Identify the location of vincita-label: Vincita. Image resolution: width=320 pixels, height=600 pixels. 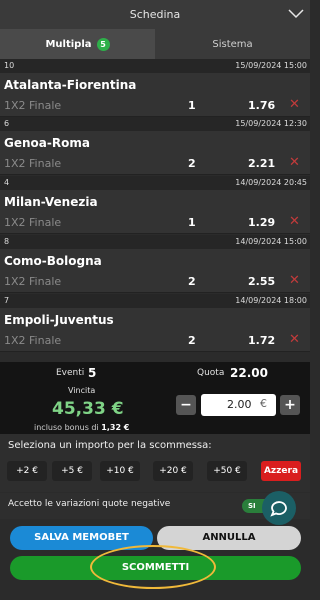
(82, 390).